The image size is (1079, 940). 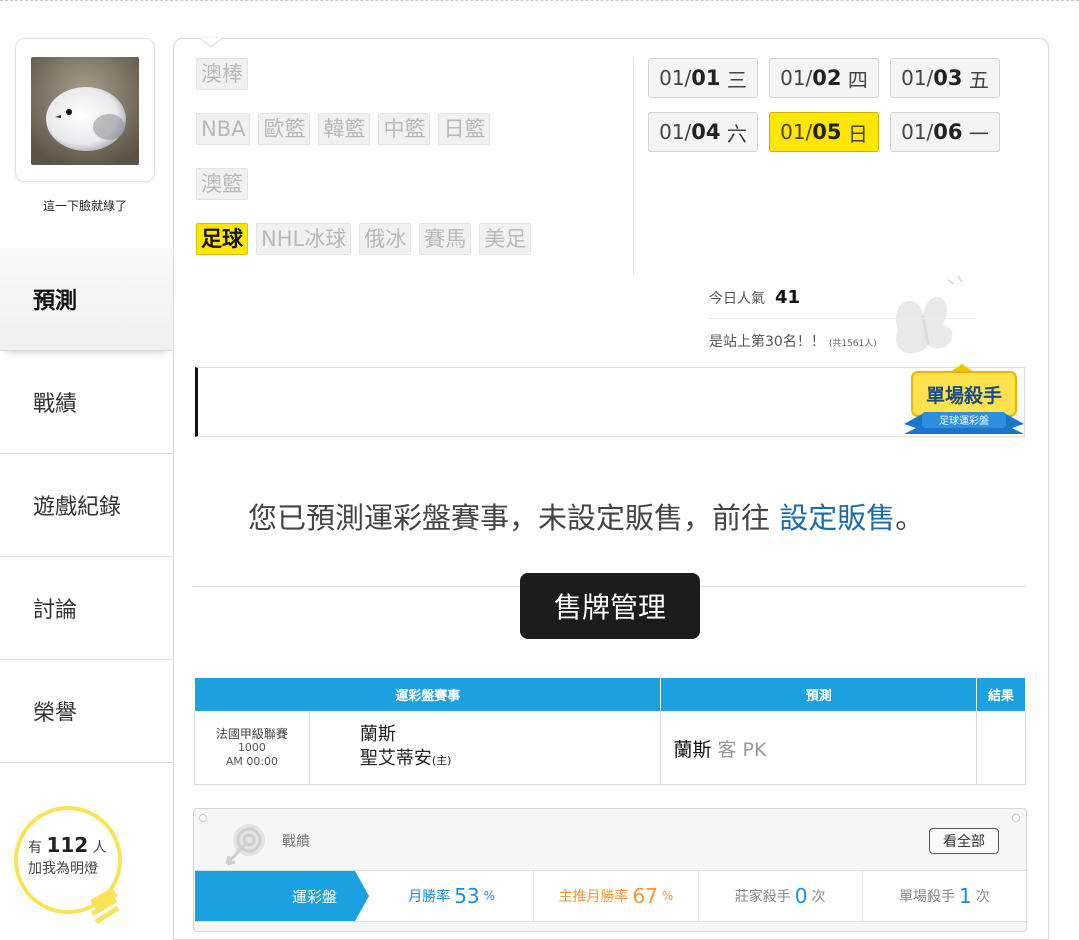 I want to click on avatar, so click(x=85, y=111).